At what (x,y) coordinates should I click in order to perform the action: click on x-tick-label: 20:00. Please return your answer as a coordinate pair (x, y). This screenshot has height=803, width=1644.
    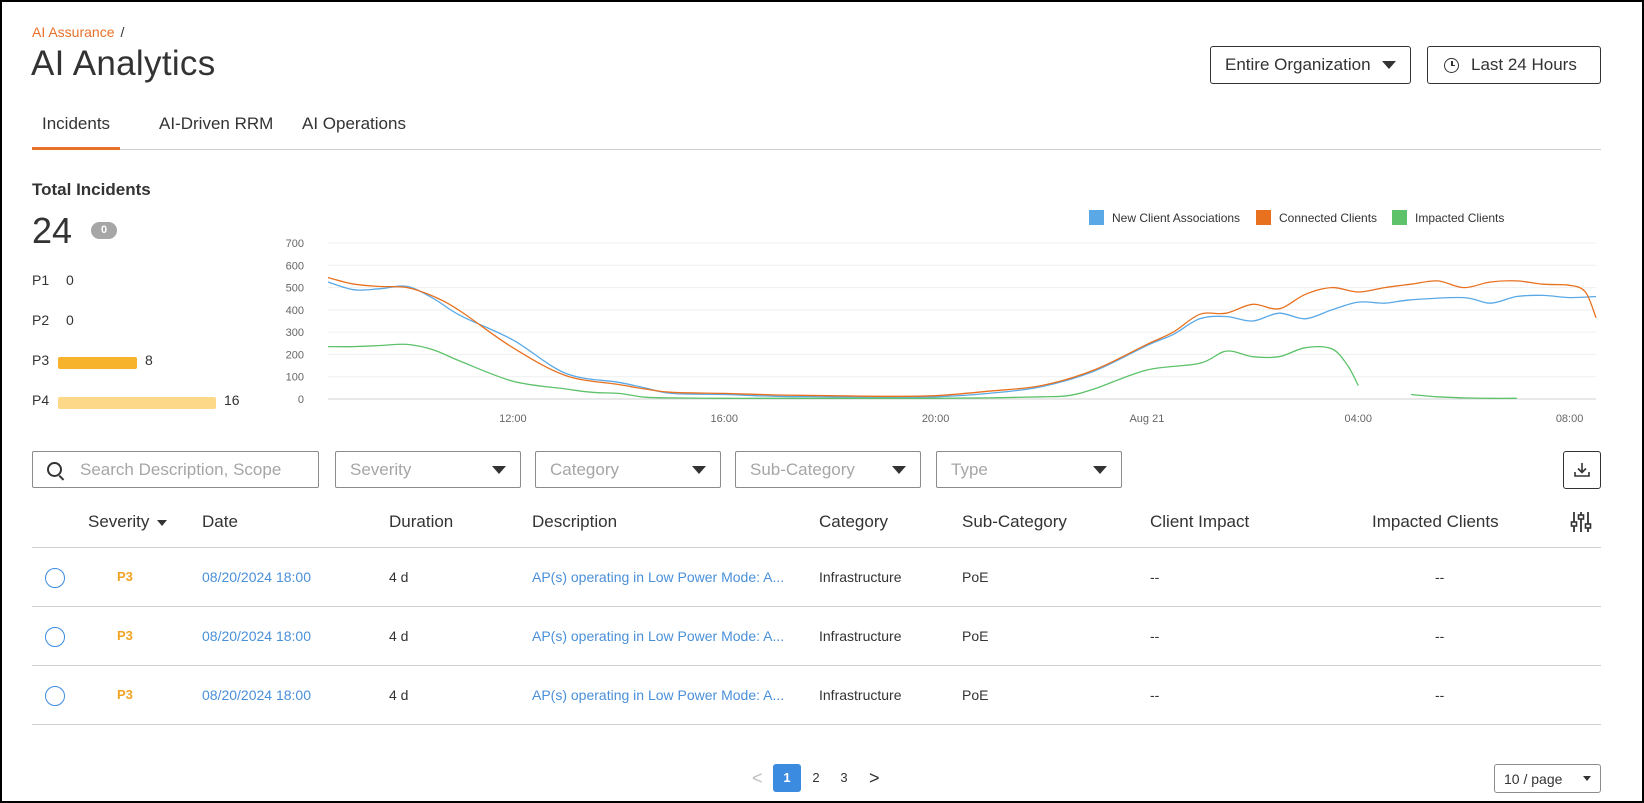
    Looking at the image, I should click on (936, 419).